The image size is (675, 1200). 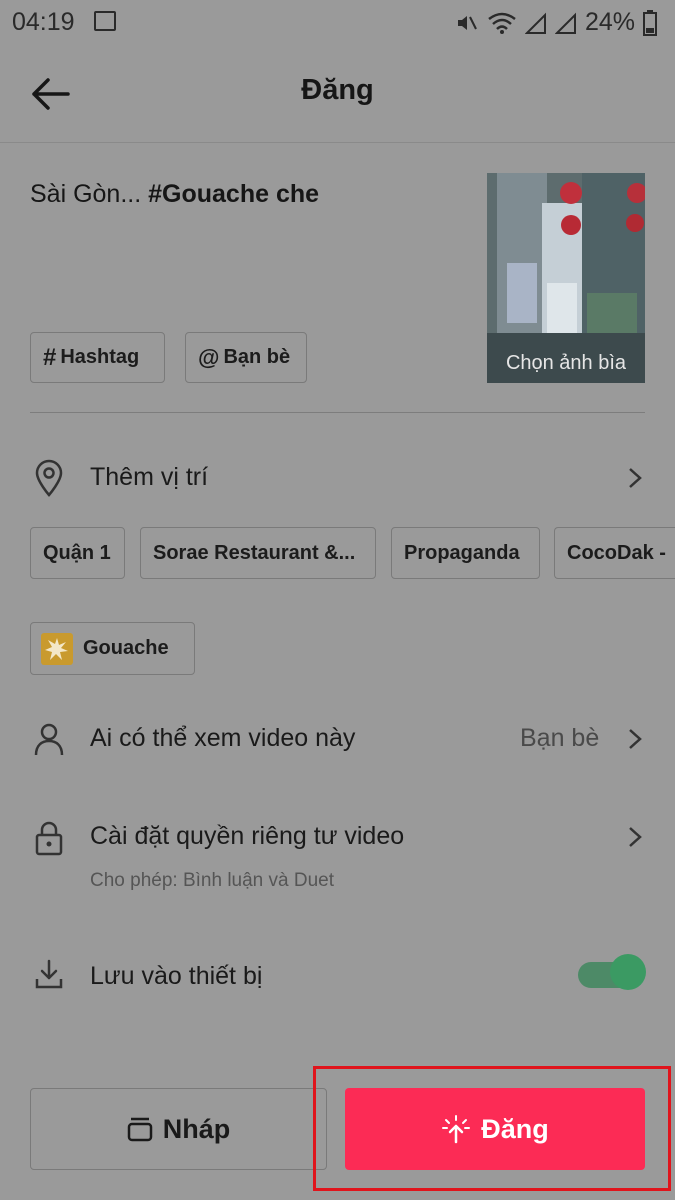 What do you see at coordinates (566, 278) in the screenshot?
I see `cover-thumbnail: Chọn ảnh bìa` at bounding box center [566, 278].